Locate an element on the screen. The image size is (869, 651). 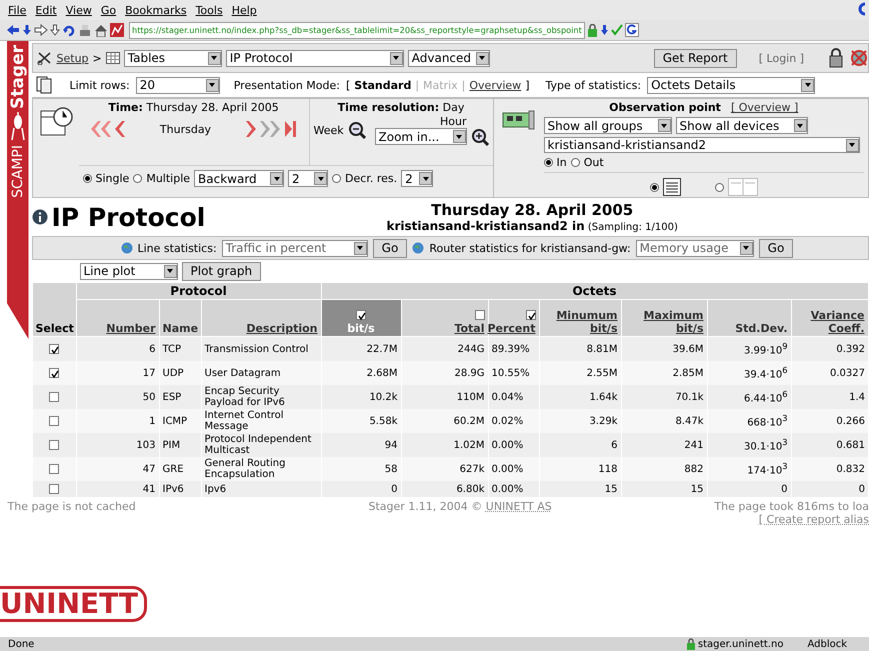
info-icon is located at coordinates (40, 217).